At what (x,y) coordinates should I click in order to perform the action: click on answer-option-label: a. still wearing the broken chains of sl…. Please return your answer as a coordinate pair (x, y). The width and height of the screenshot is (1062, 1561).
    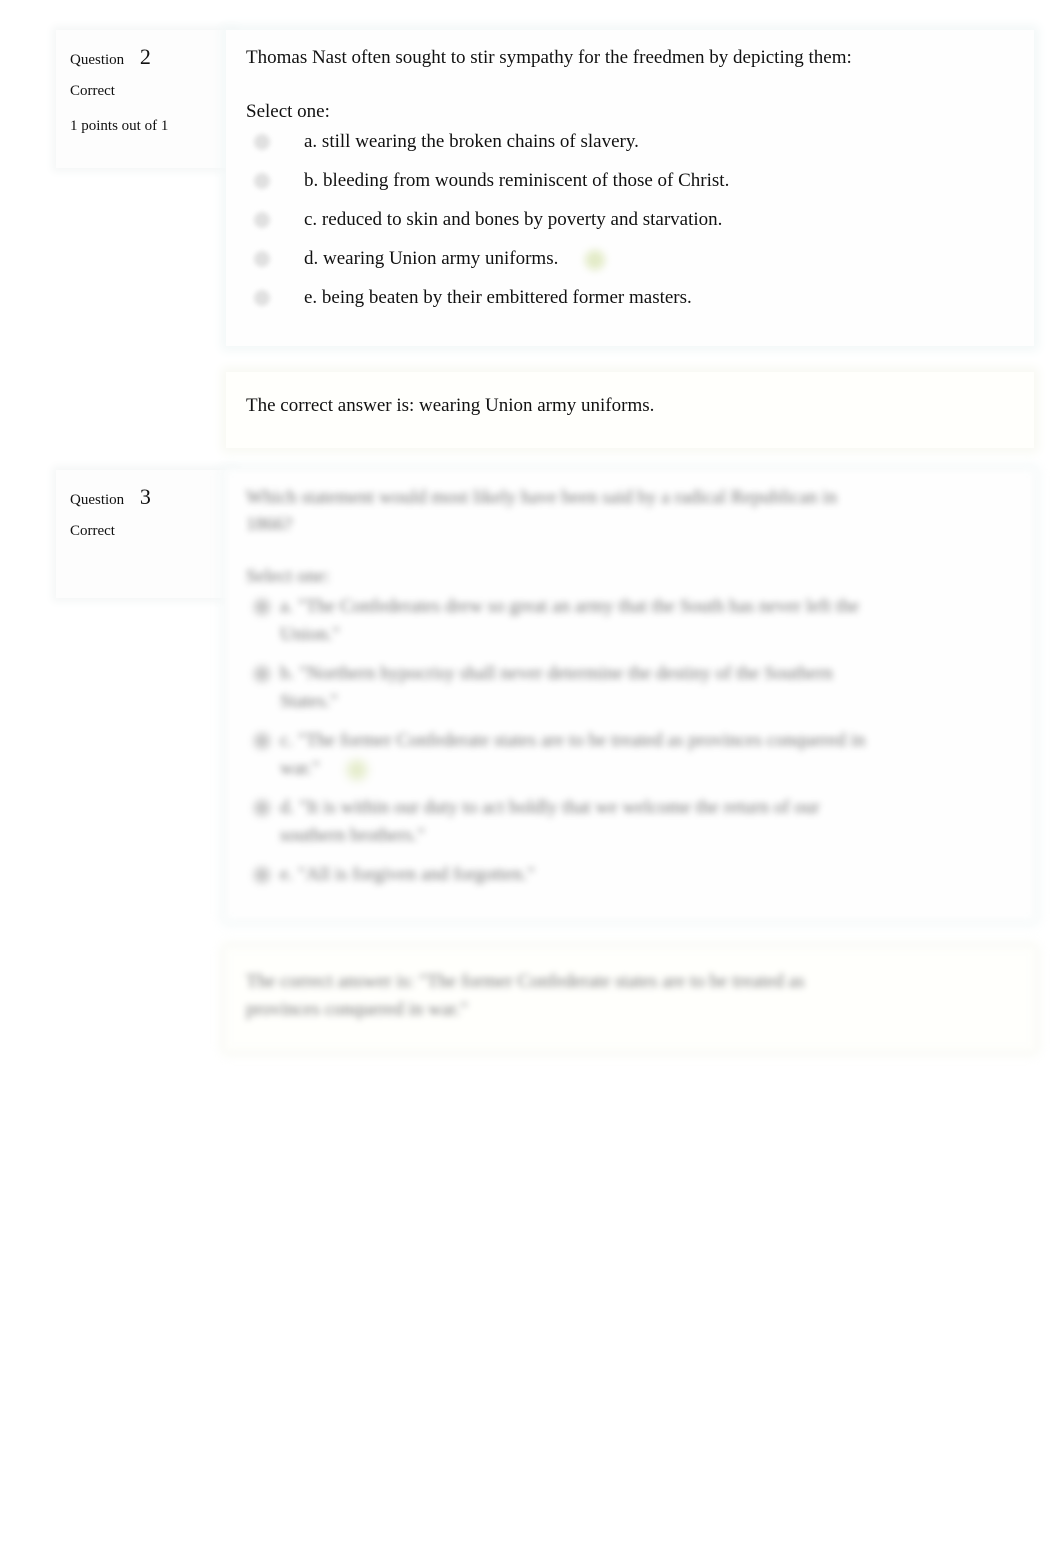
    Looking at the image, I should click on (471, 141).